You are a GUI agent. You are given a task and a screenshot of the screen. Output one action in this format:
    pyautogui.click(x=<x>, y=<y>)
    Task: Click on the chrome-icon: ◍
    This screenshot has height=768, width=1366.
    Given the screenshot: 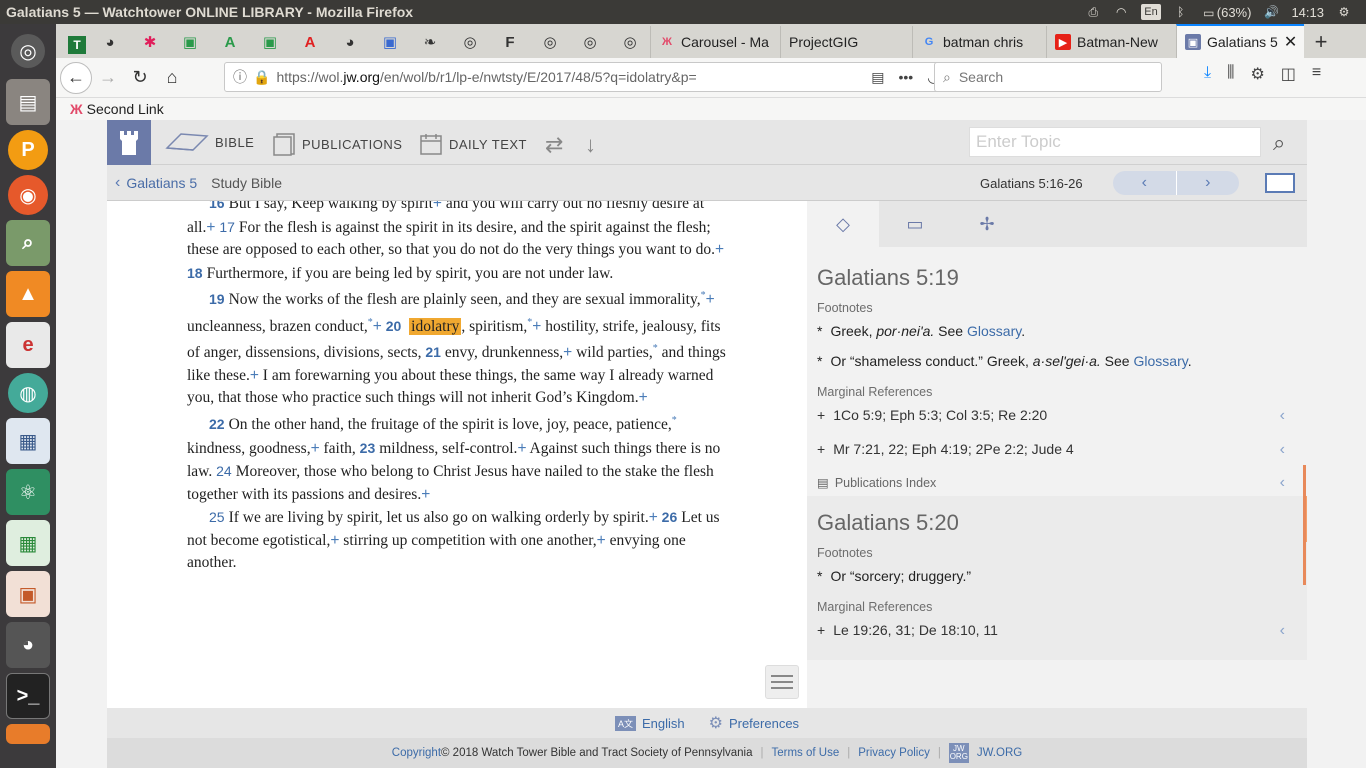 What is the action you would take?
    pyautogui.click(x=28, y=393)
    